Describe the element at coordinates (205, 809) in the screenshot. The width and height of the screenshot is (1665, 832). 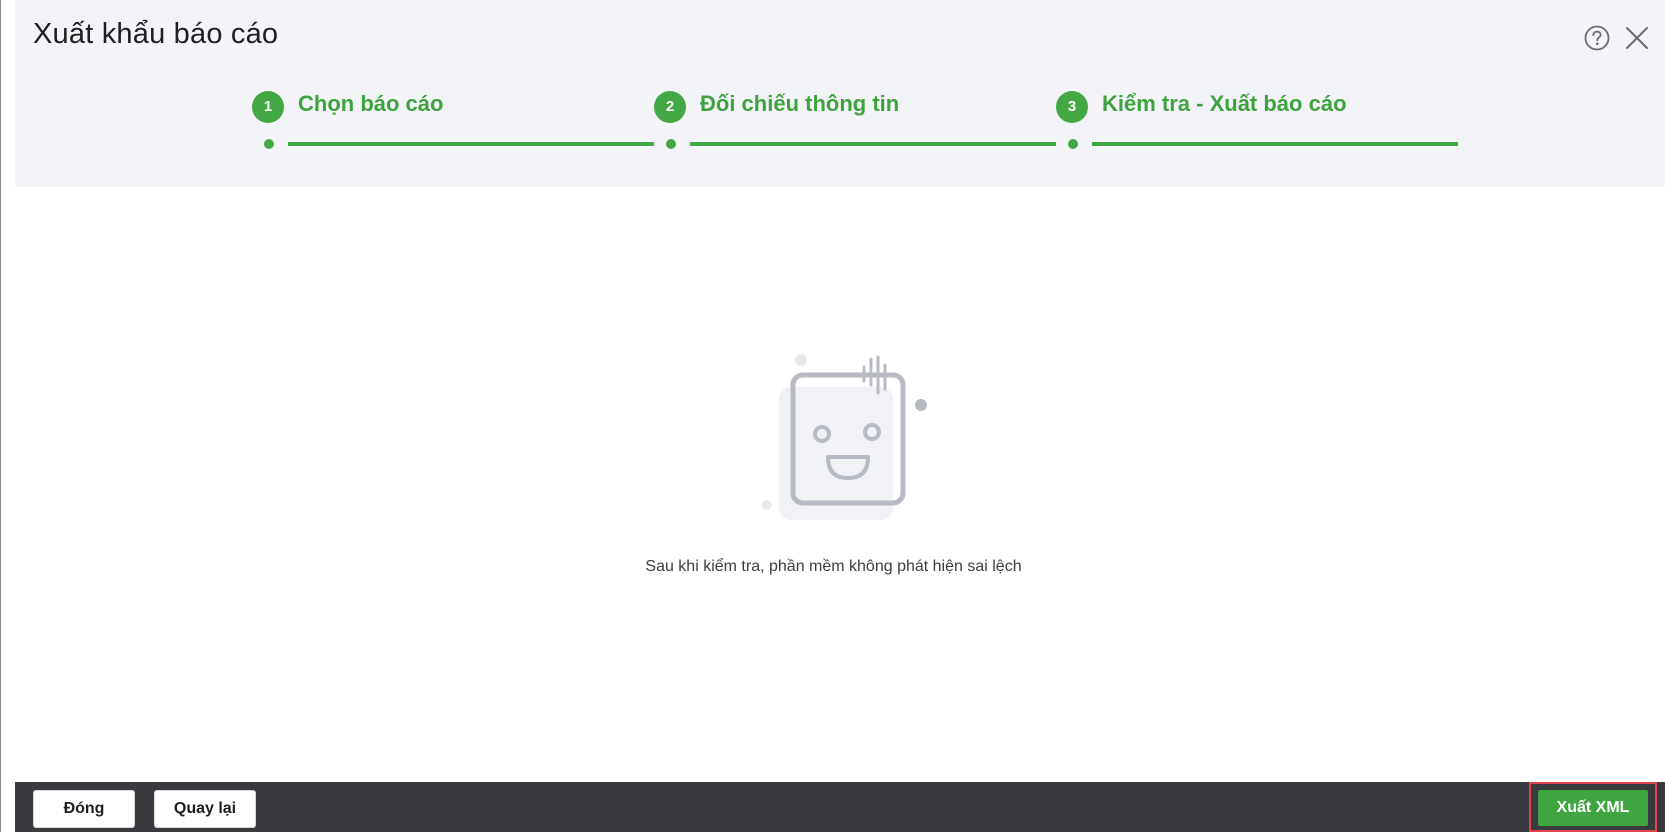
I see `back-button: Quay lại` at that location.